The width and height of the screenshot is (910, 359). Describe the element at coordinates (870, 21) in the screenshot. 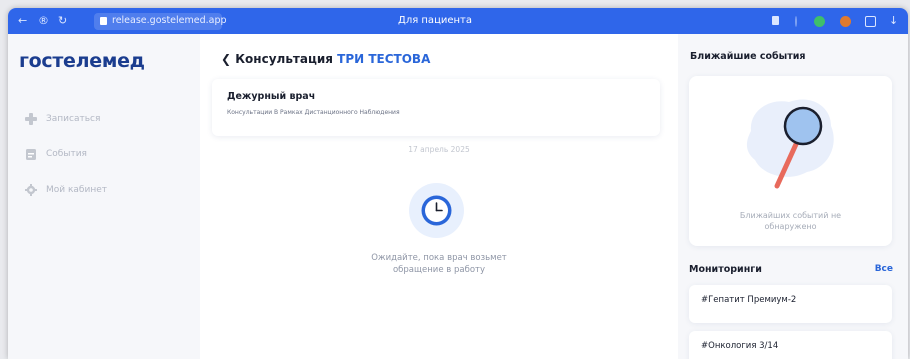

I see `extensions-icon` at that location.